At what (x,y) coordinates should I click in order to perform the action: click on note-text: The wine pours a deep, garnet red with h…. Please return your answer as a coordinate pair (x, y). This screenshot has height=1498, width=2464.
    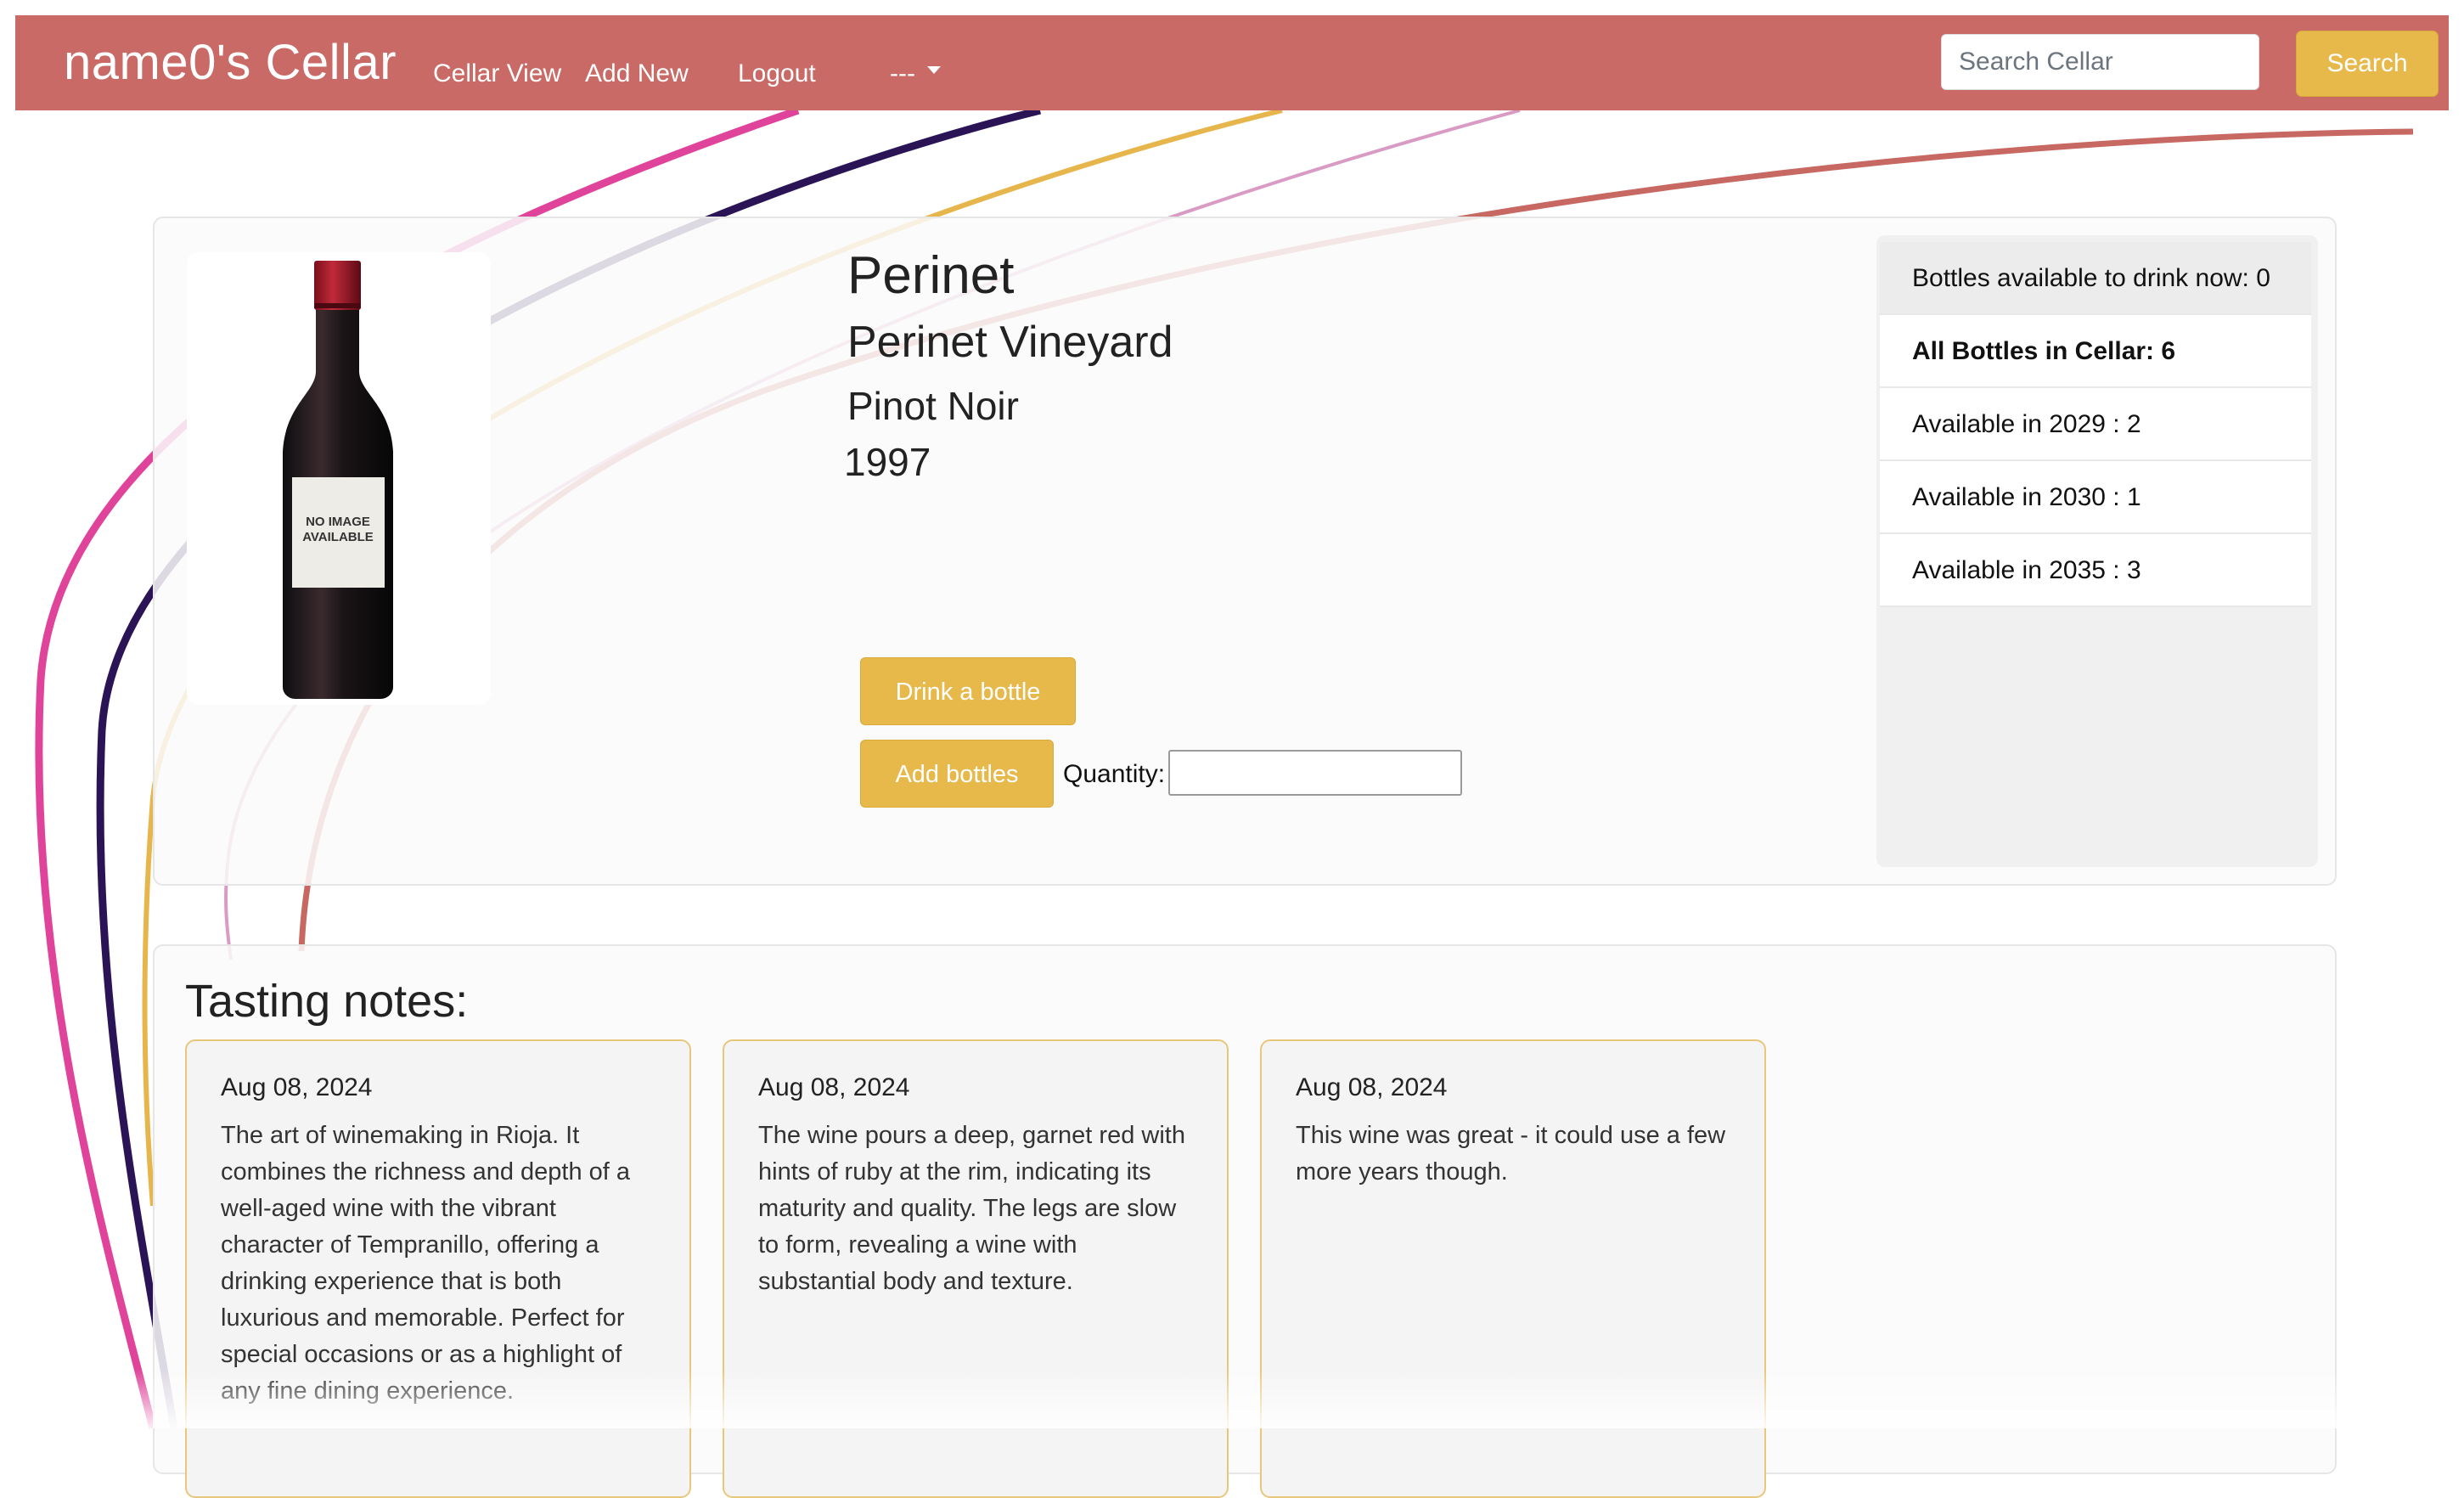
    Looking at the image, I should click on (971, 1208).